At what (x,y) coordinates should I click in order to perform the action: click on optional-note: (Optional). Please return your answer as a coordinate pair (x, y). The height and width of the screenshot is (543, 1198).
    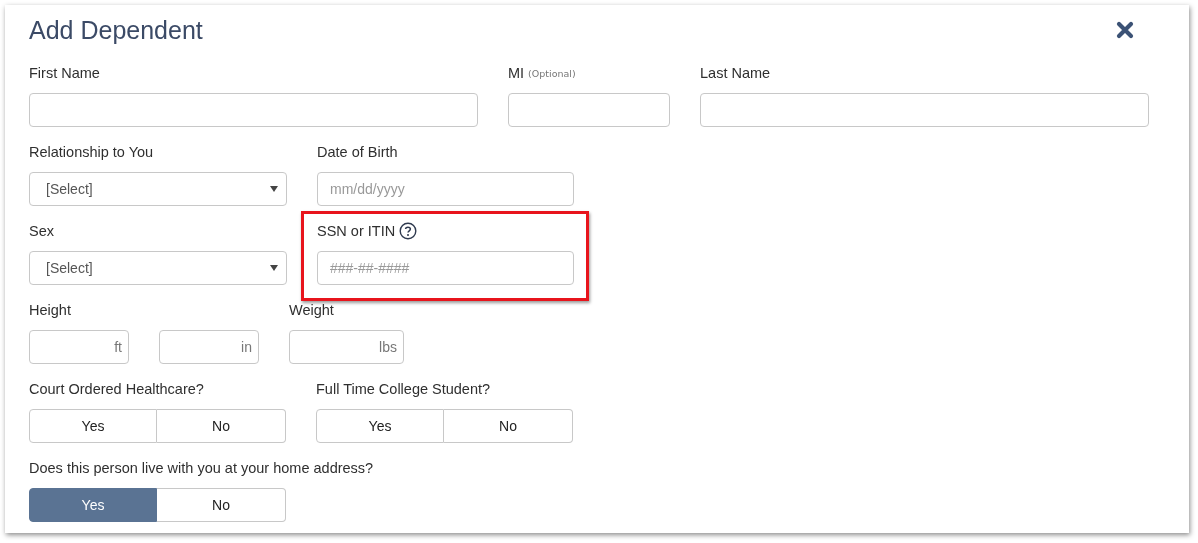
    Looking at the image, I should click on (552, 73).